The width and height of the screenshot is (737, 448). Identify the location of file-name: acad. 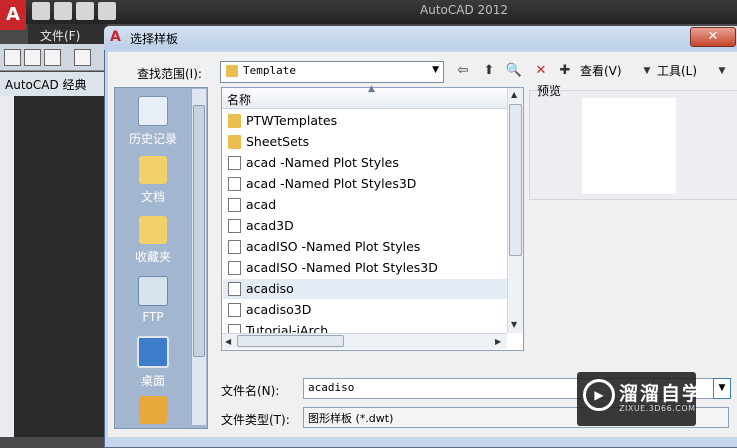
(261, 204).